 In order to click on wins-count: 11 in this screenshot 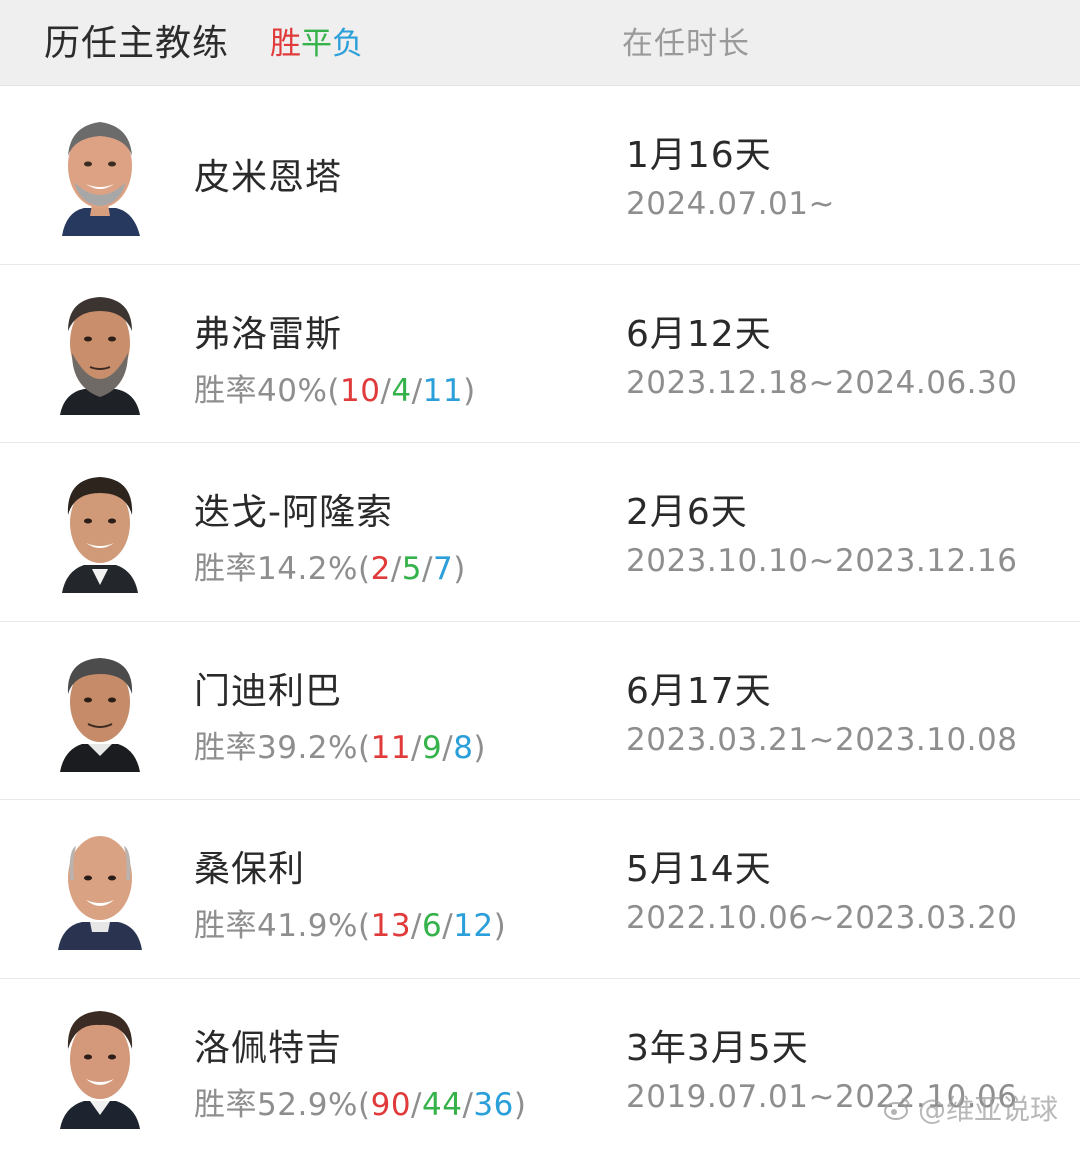, I will do `click(391, 747)`.